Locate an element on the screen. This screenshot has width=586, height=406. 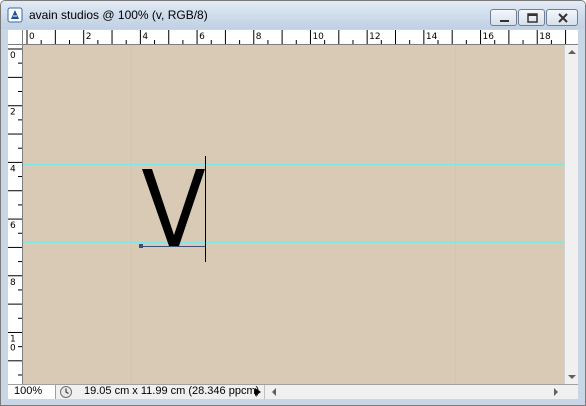
photoshop-document-icon is located at coordinates (15, 15).